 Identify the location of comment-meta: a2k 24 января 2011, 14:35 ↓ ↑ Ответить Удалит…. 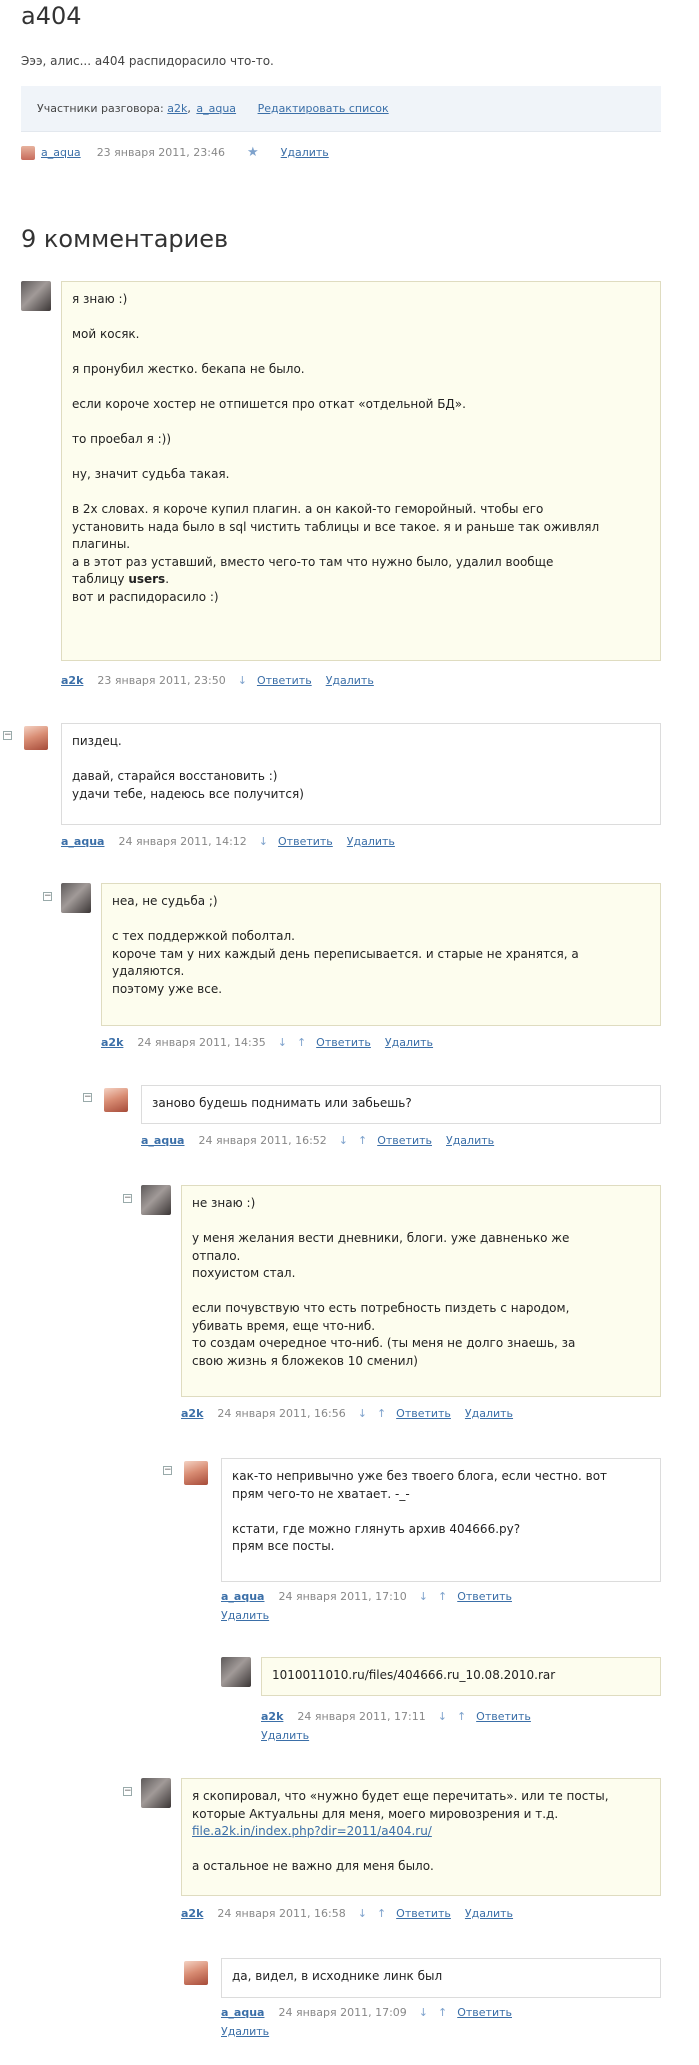
(274, 1043).